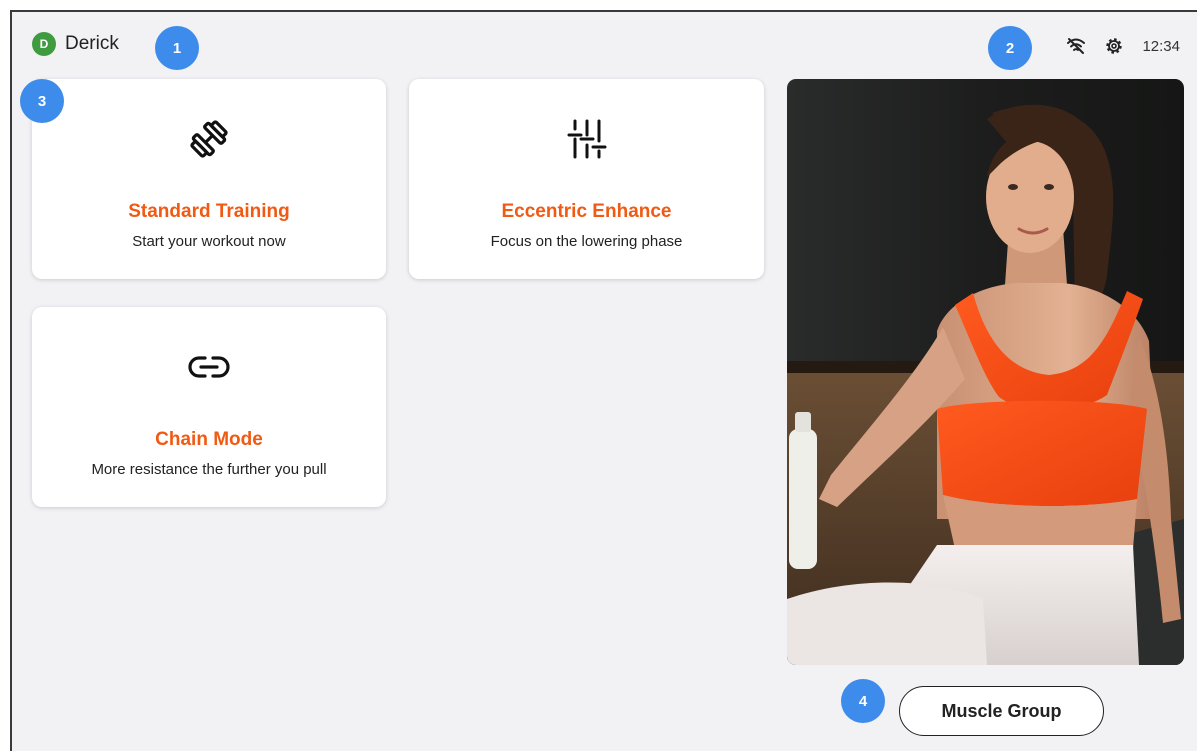  What do you see at coordinates (1001, 711) in the screenshot?
I see `muscle-group-button: Muscle Group` at bounding box center [1001, 711].